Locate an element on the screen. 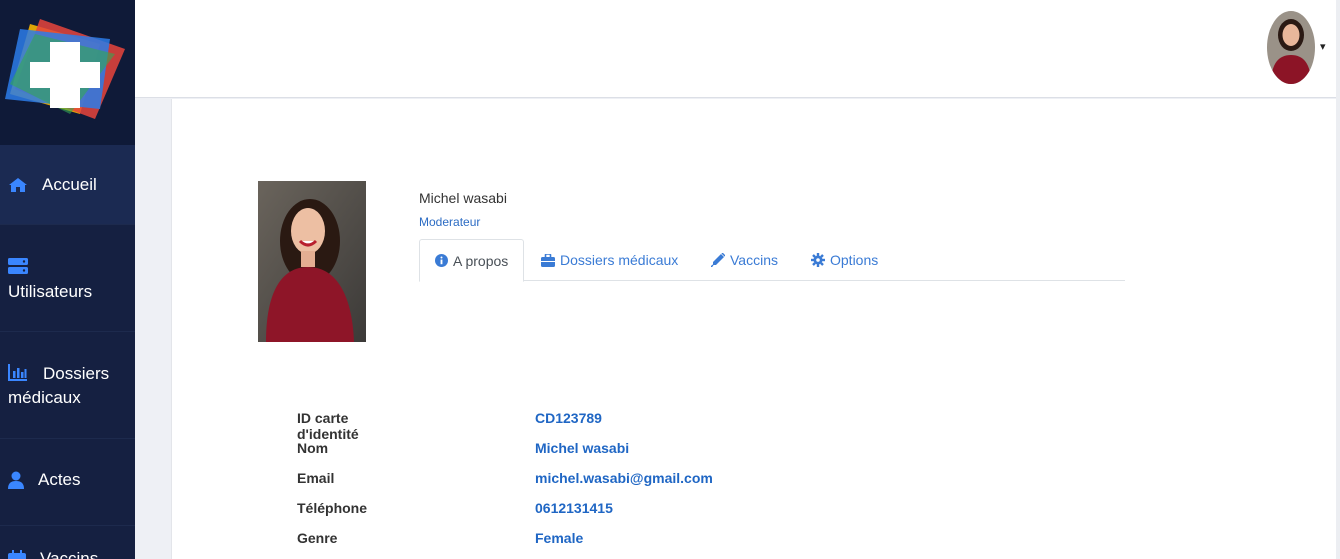  sidebar-item-actes: Actes is located at coordinates (67, 483).